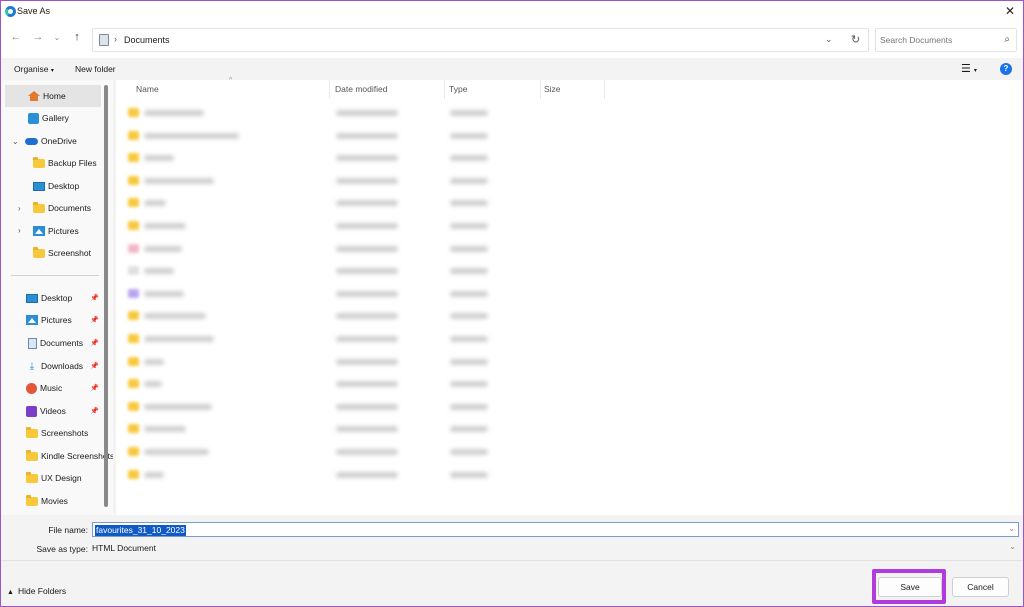  I want to click on back-arrow-icon: ←, so click(16, 37).